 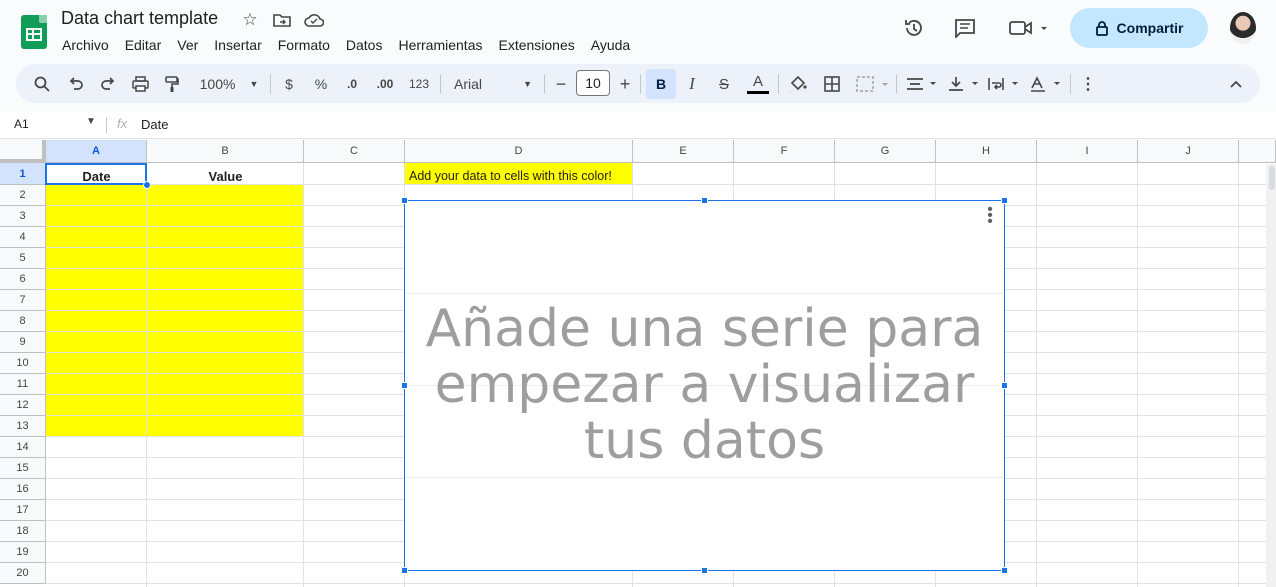 What do you see at coordinates (986, 151) in the screenshot?
I see `column-header-h: H` at bounding box center [986, 151].